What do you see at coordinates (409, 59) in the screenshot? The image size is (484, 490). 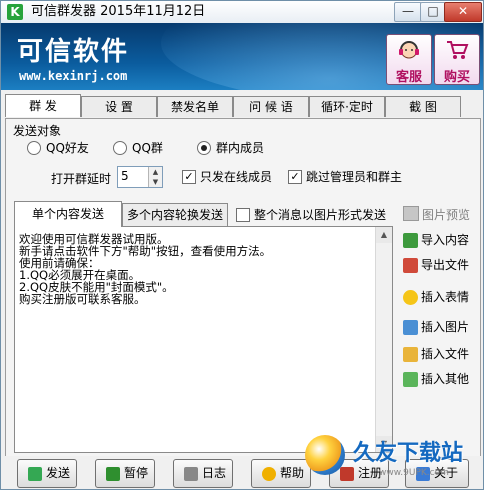 I see `customer-service-button: 客服` at bounding box center [409, 59].